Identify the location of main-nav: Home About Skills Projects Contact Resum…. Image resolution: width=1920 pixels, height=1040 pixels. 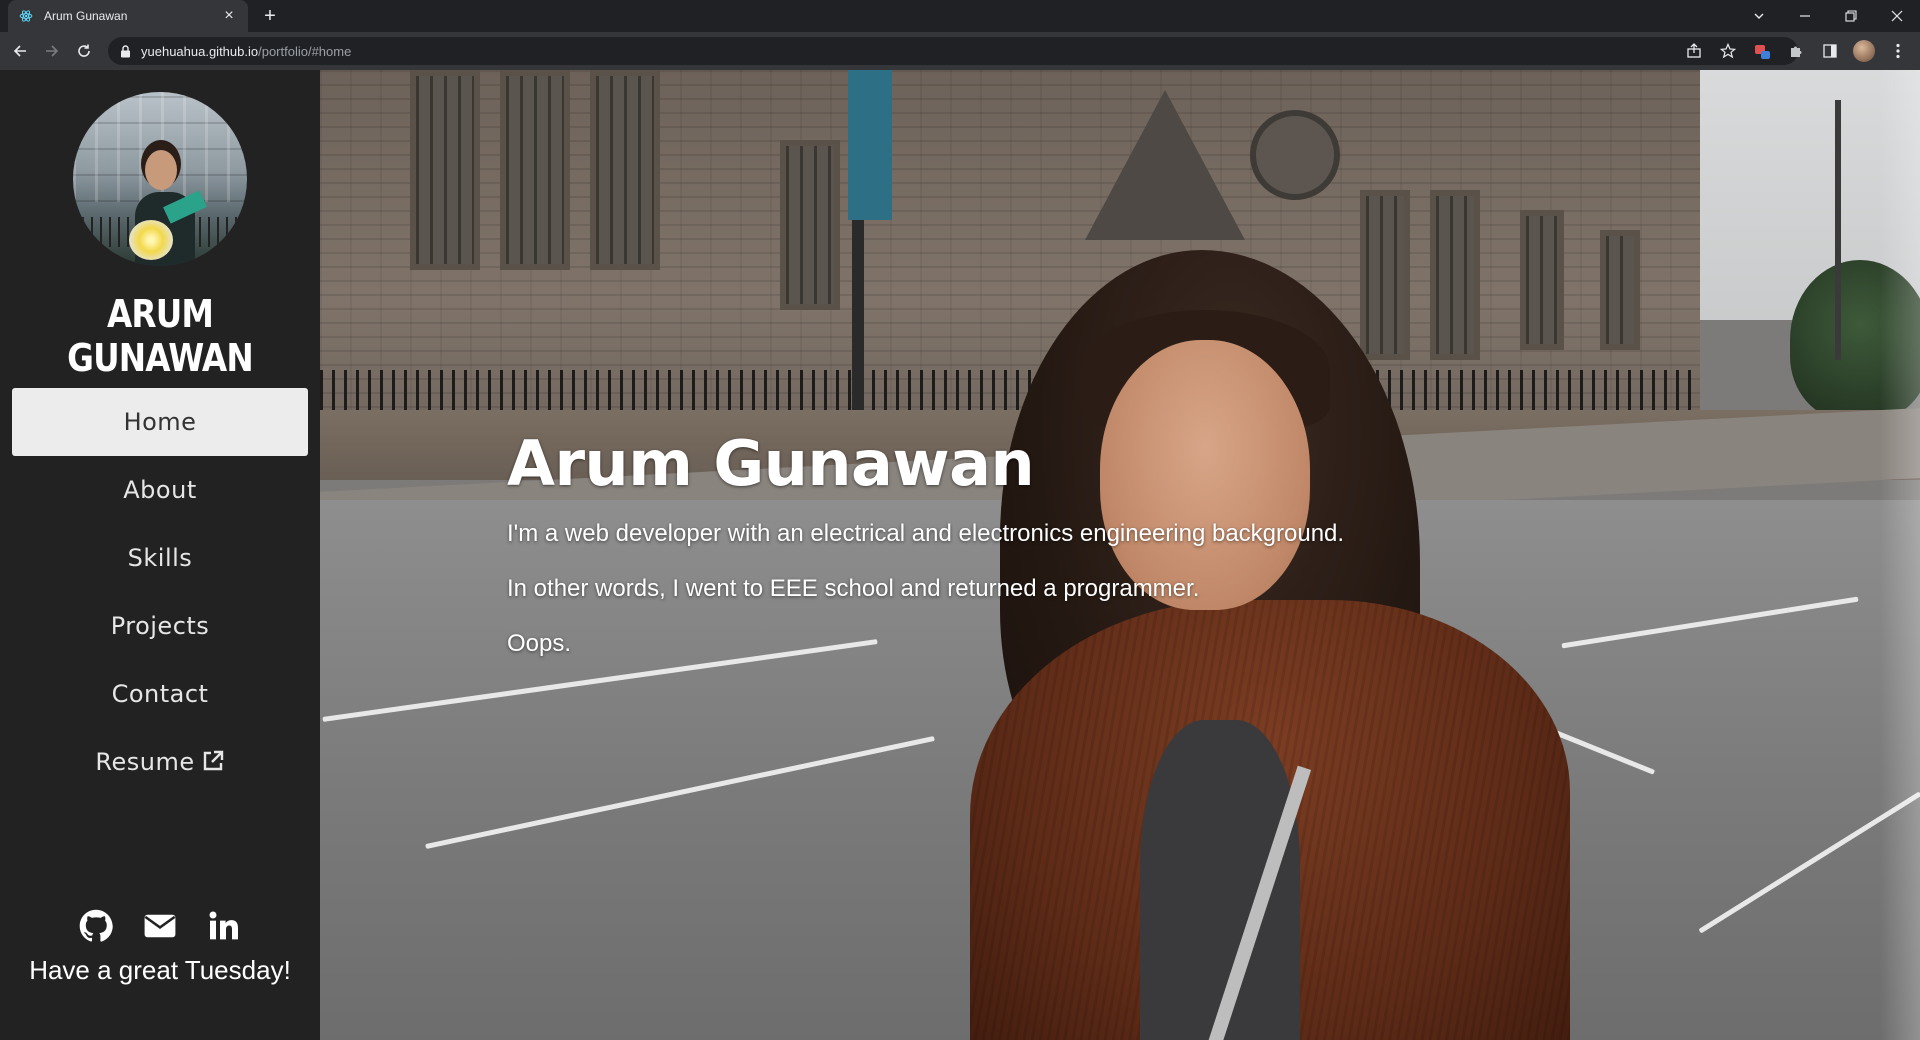
(160, 592).